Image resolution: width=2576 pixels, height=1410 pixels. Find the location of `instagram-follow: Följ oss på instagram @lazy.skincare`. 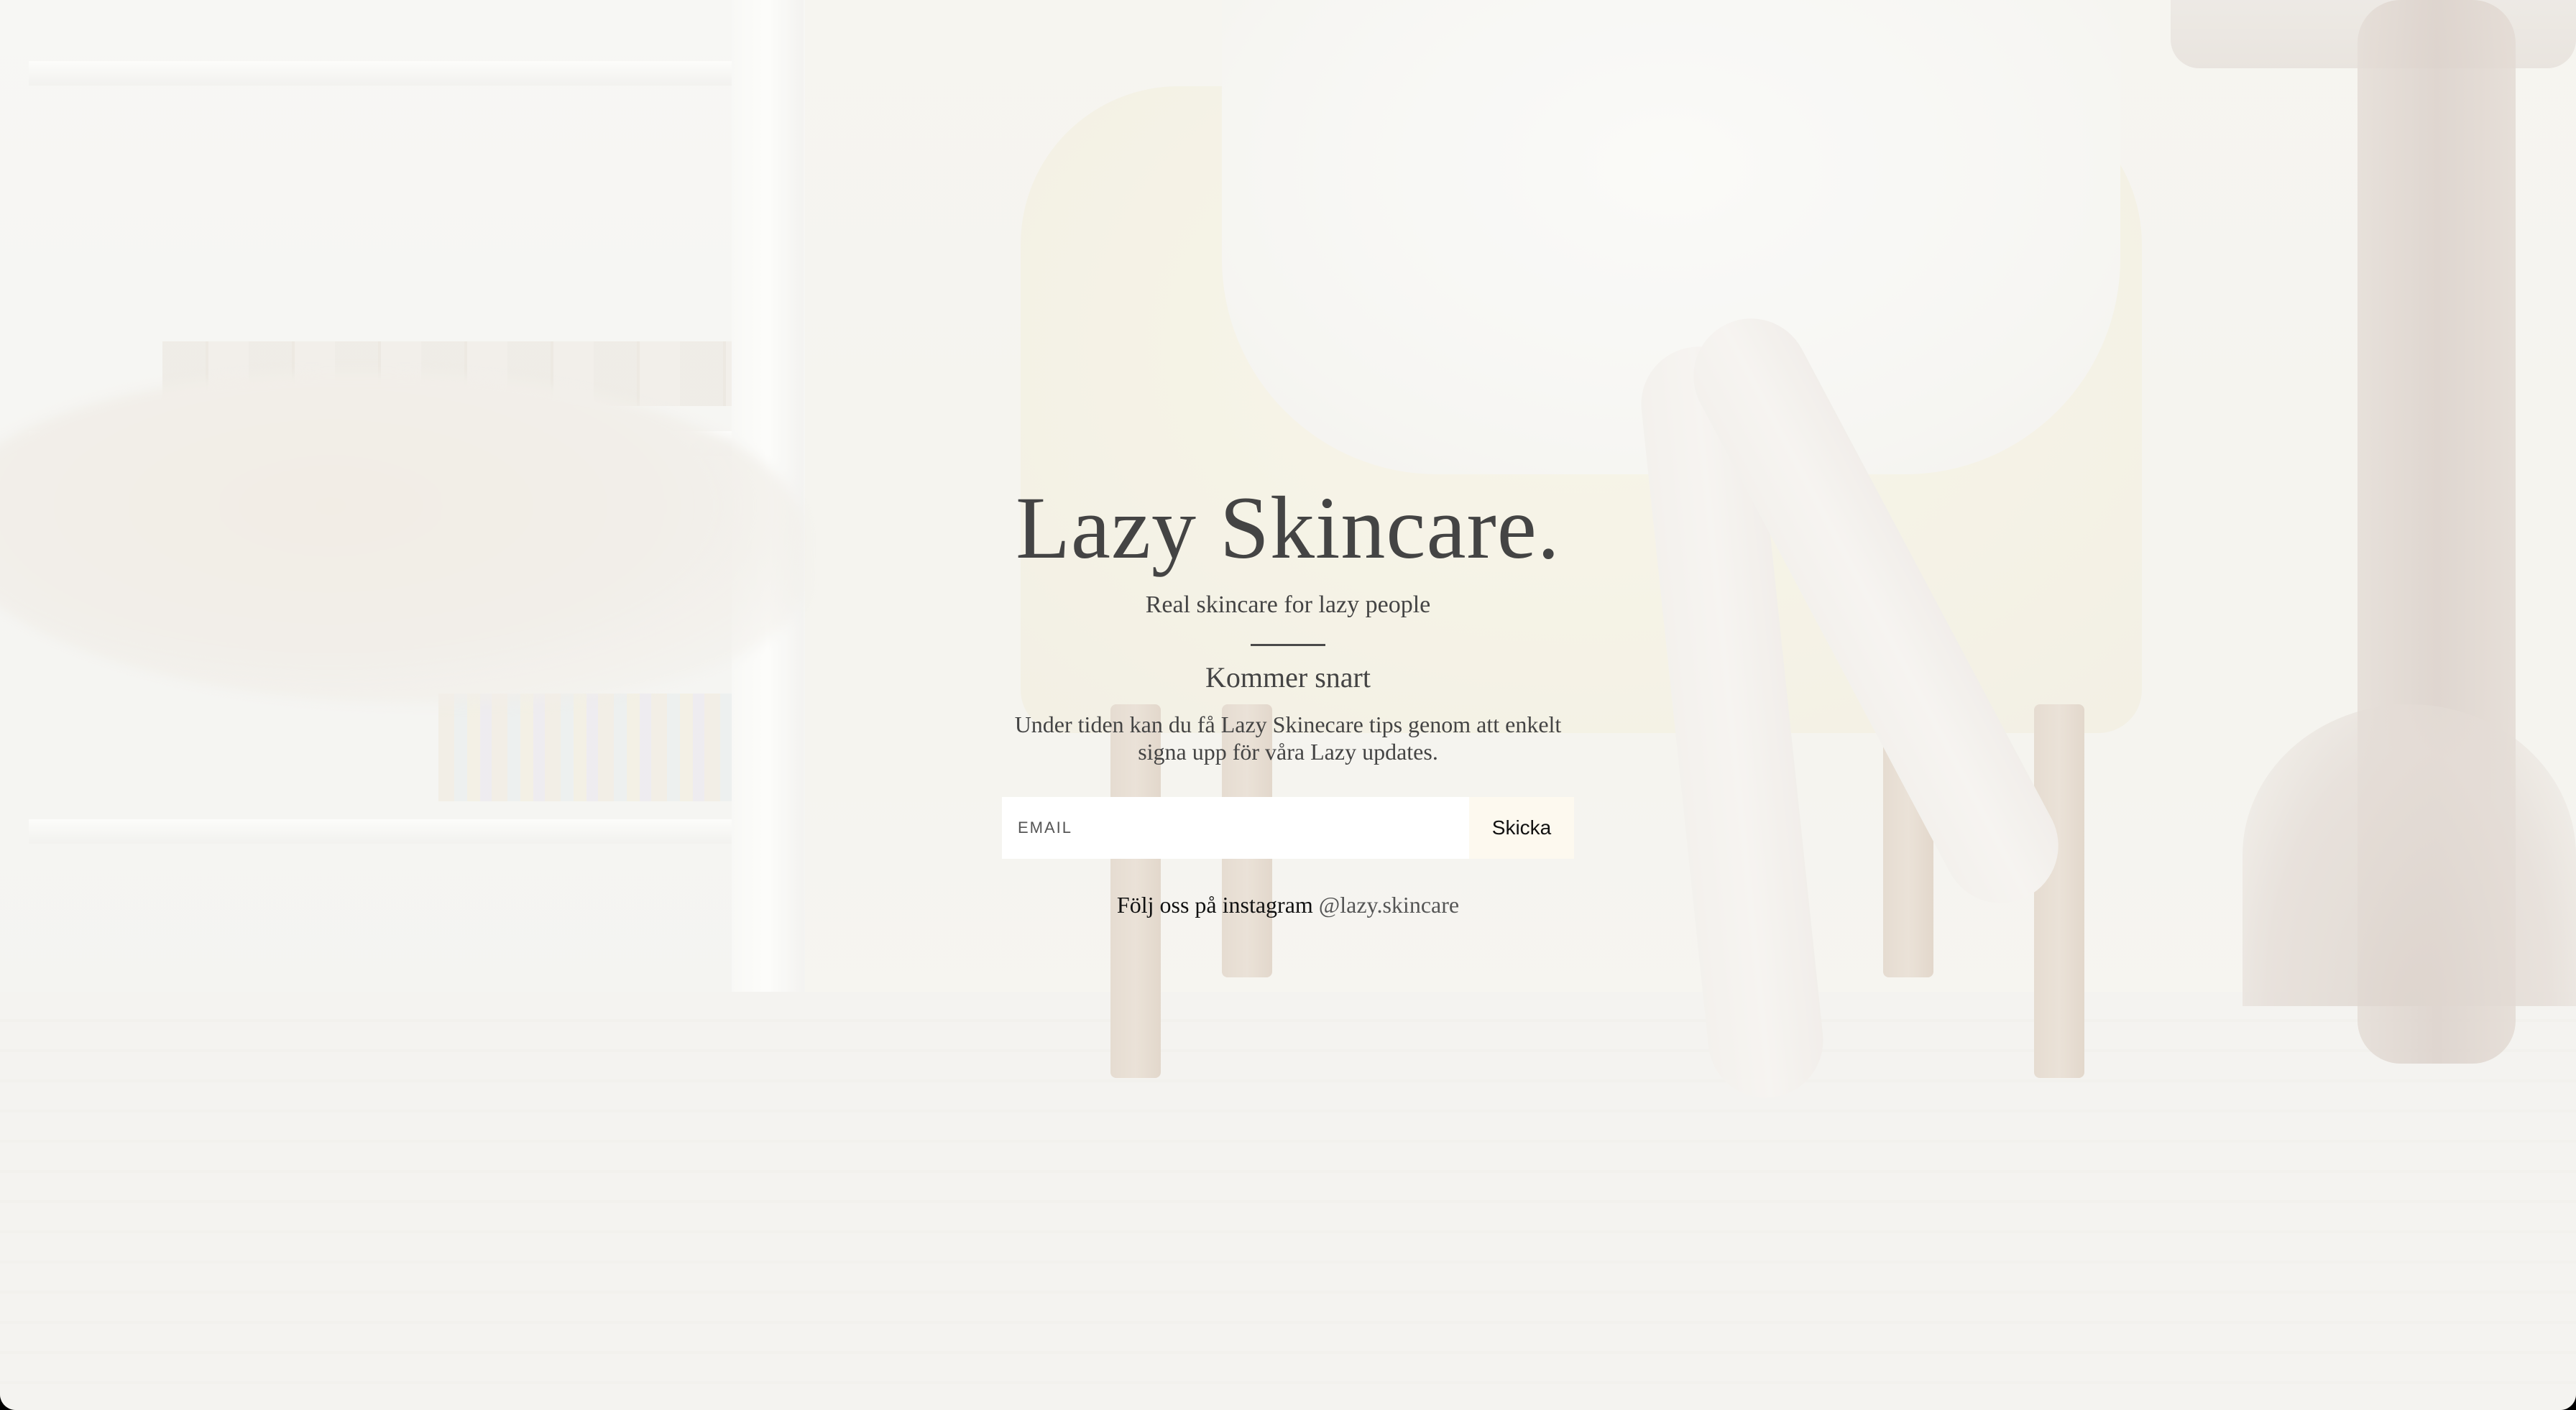

instagram-follow: Följ oss på instagram @lazy.skincare is located at coordinates (1288, 904).